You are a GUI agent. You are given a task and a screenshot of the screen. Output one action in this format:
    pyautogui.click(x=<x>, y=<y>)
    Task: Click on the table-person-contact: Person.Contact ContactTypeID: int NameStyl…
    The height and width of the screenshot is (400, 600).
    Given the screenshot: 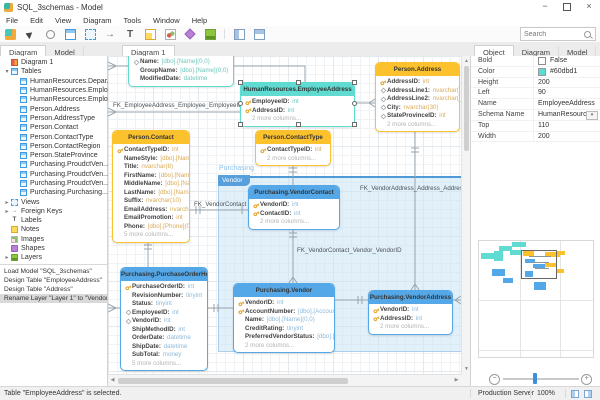 What is the action you would take?
    pyautogui.click(x=151, y=186)
    